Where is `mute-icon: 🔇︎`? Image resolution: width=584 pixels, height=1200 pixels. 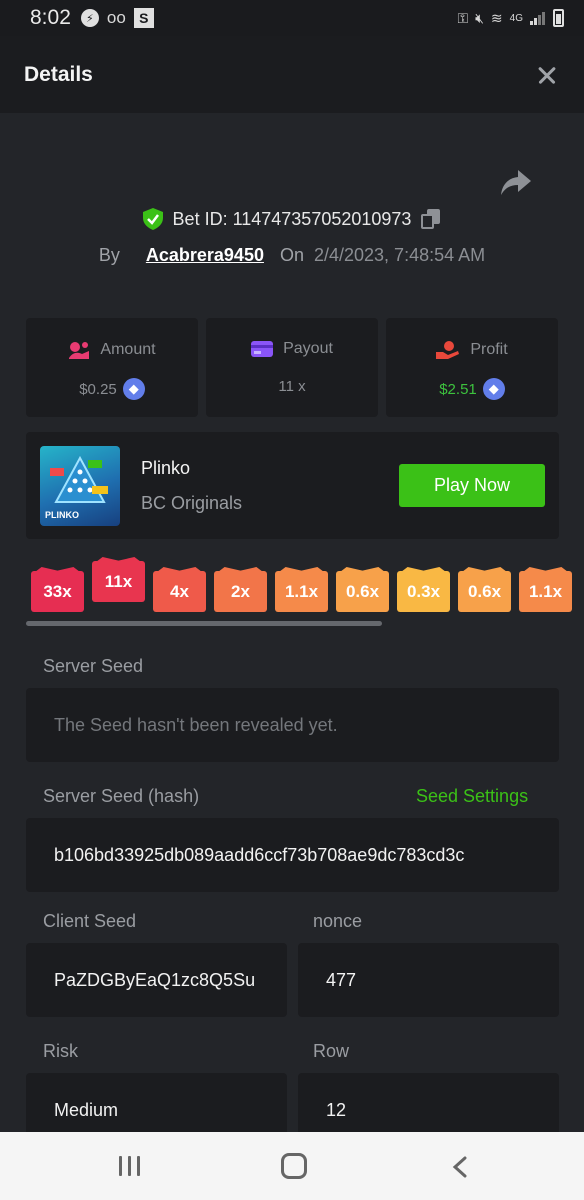
mute-icon: 🔇︎ is located at coordinates (479, 17).